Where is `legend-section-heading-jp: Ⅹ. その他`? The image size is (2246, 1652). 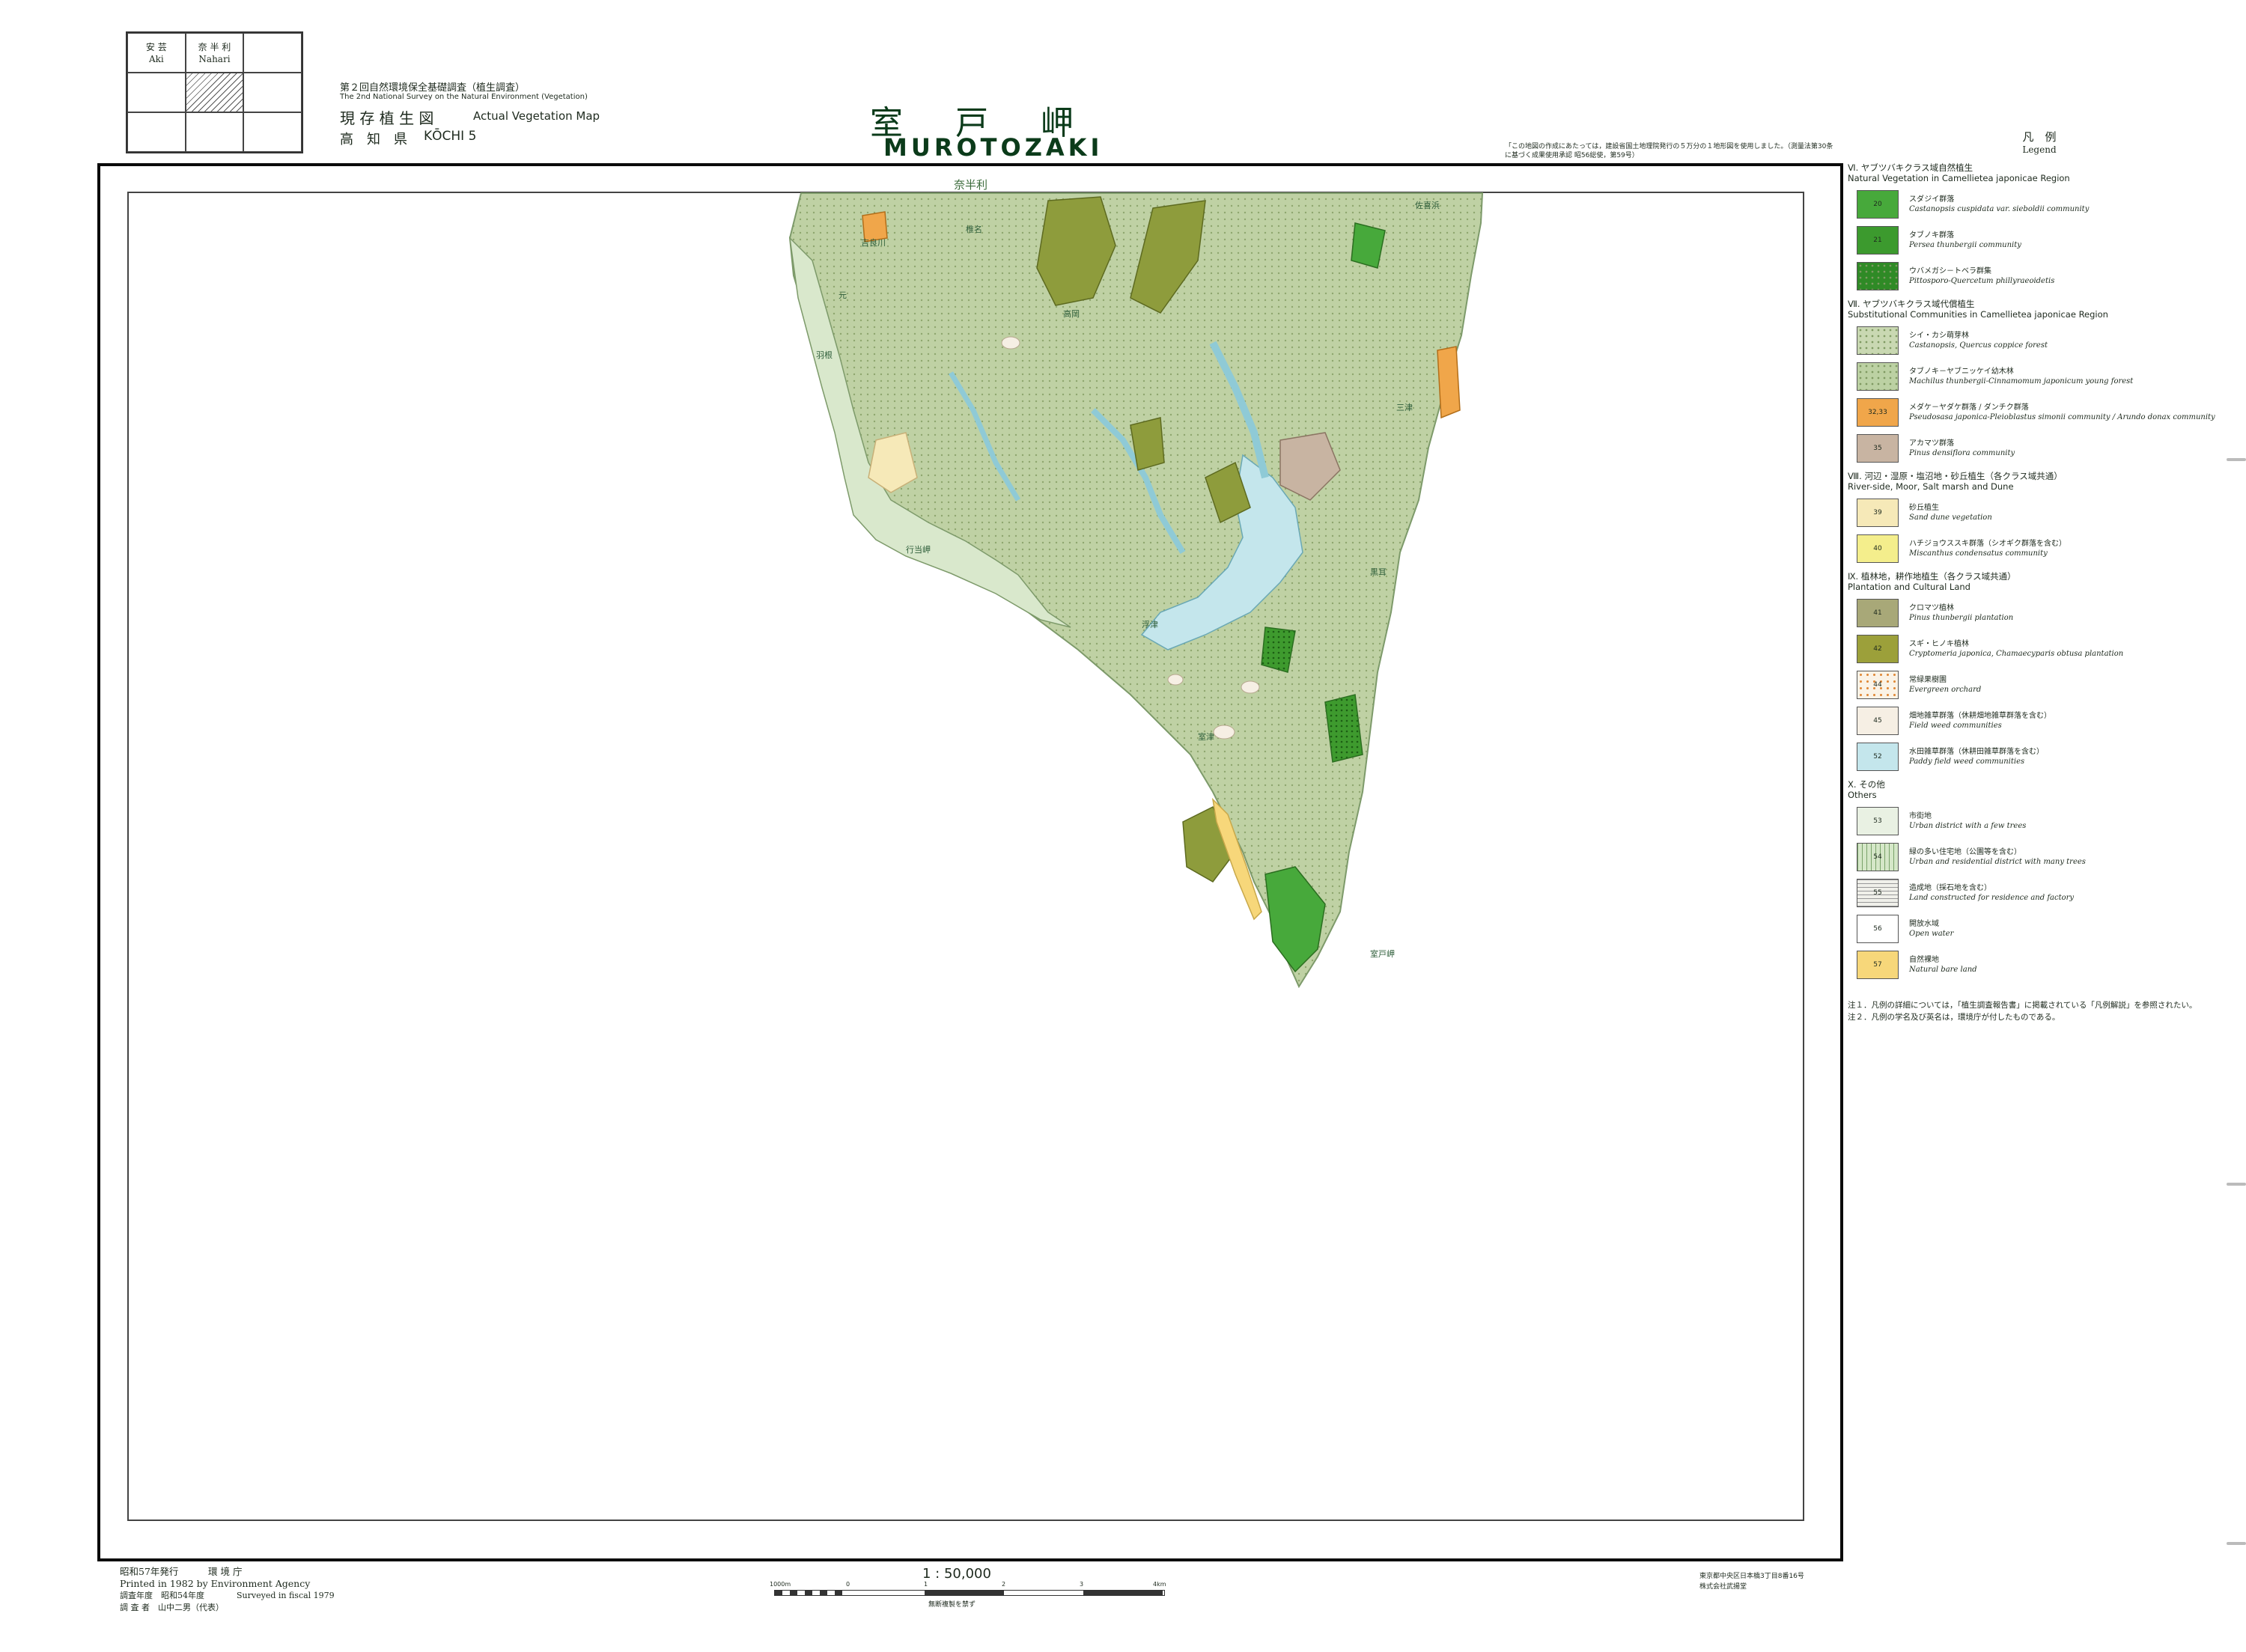 legend-section-heading-jp: Ⅹ. その他 is located at coordinates (1866, 784).